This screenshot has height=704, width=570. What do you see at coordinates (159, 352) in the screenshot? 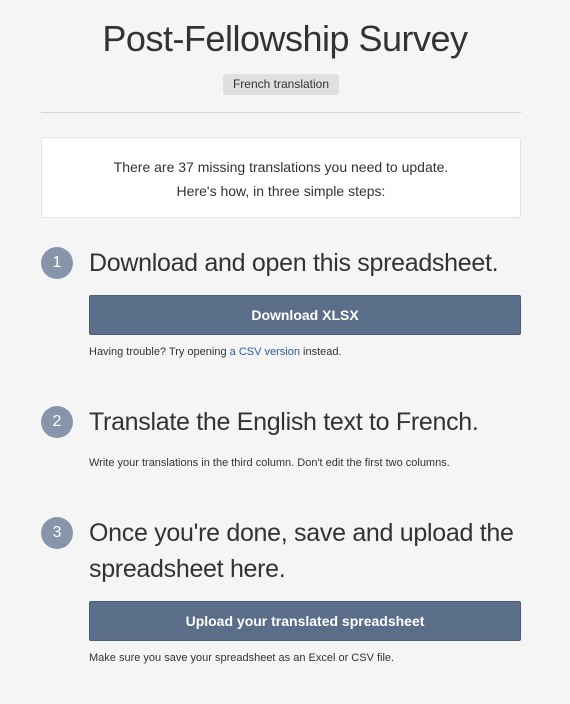
I see `note-text: Having trouble? Try opening` at bounding box center [159, 352].